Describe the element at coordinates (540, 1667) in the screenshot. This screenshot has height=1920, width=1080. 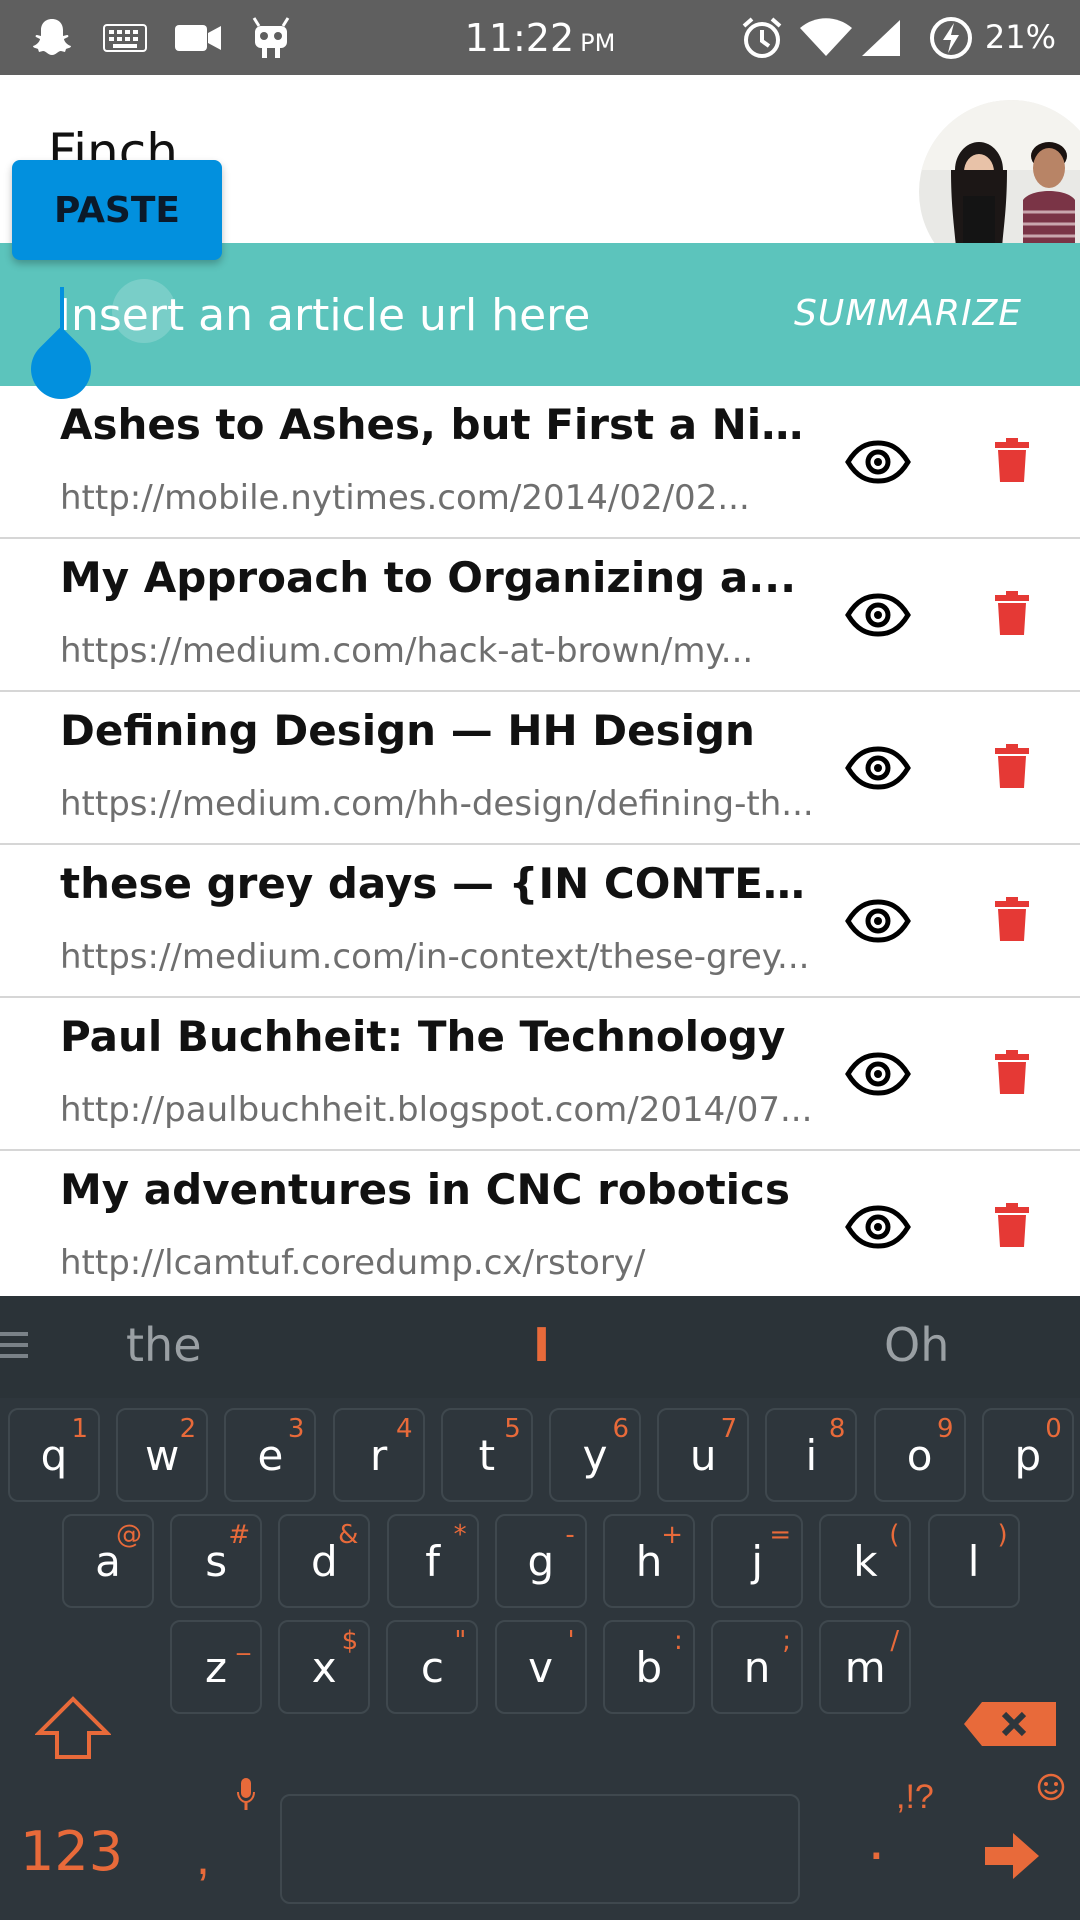
I see `key-v: ' v` at that location.